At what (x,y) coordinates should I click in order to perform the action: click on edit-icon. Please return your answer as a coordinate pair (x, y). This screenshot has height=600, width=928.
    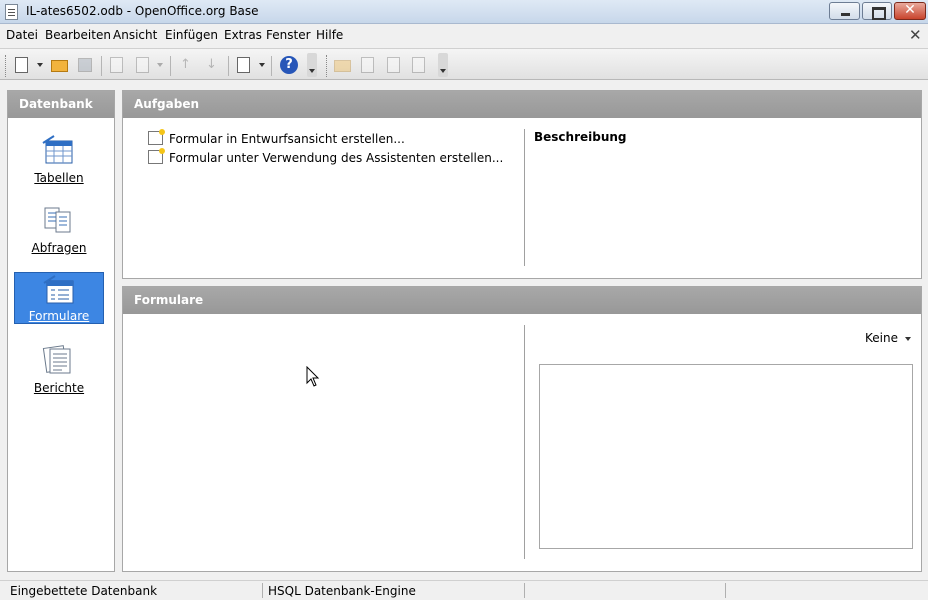
    Looking at the image, I should click on (367, 65).